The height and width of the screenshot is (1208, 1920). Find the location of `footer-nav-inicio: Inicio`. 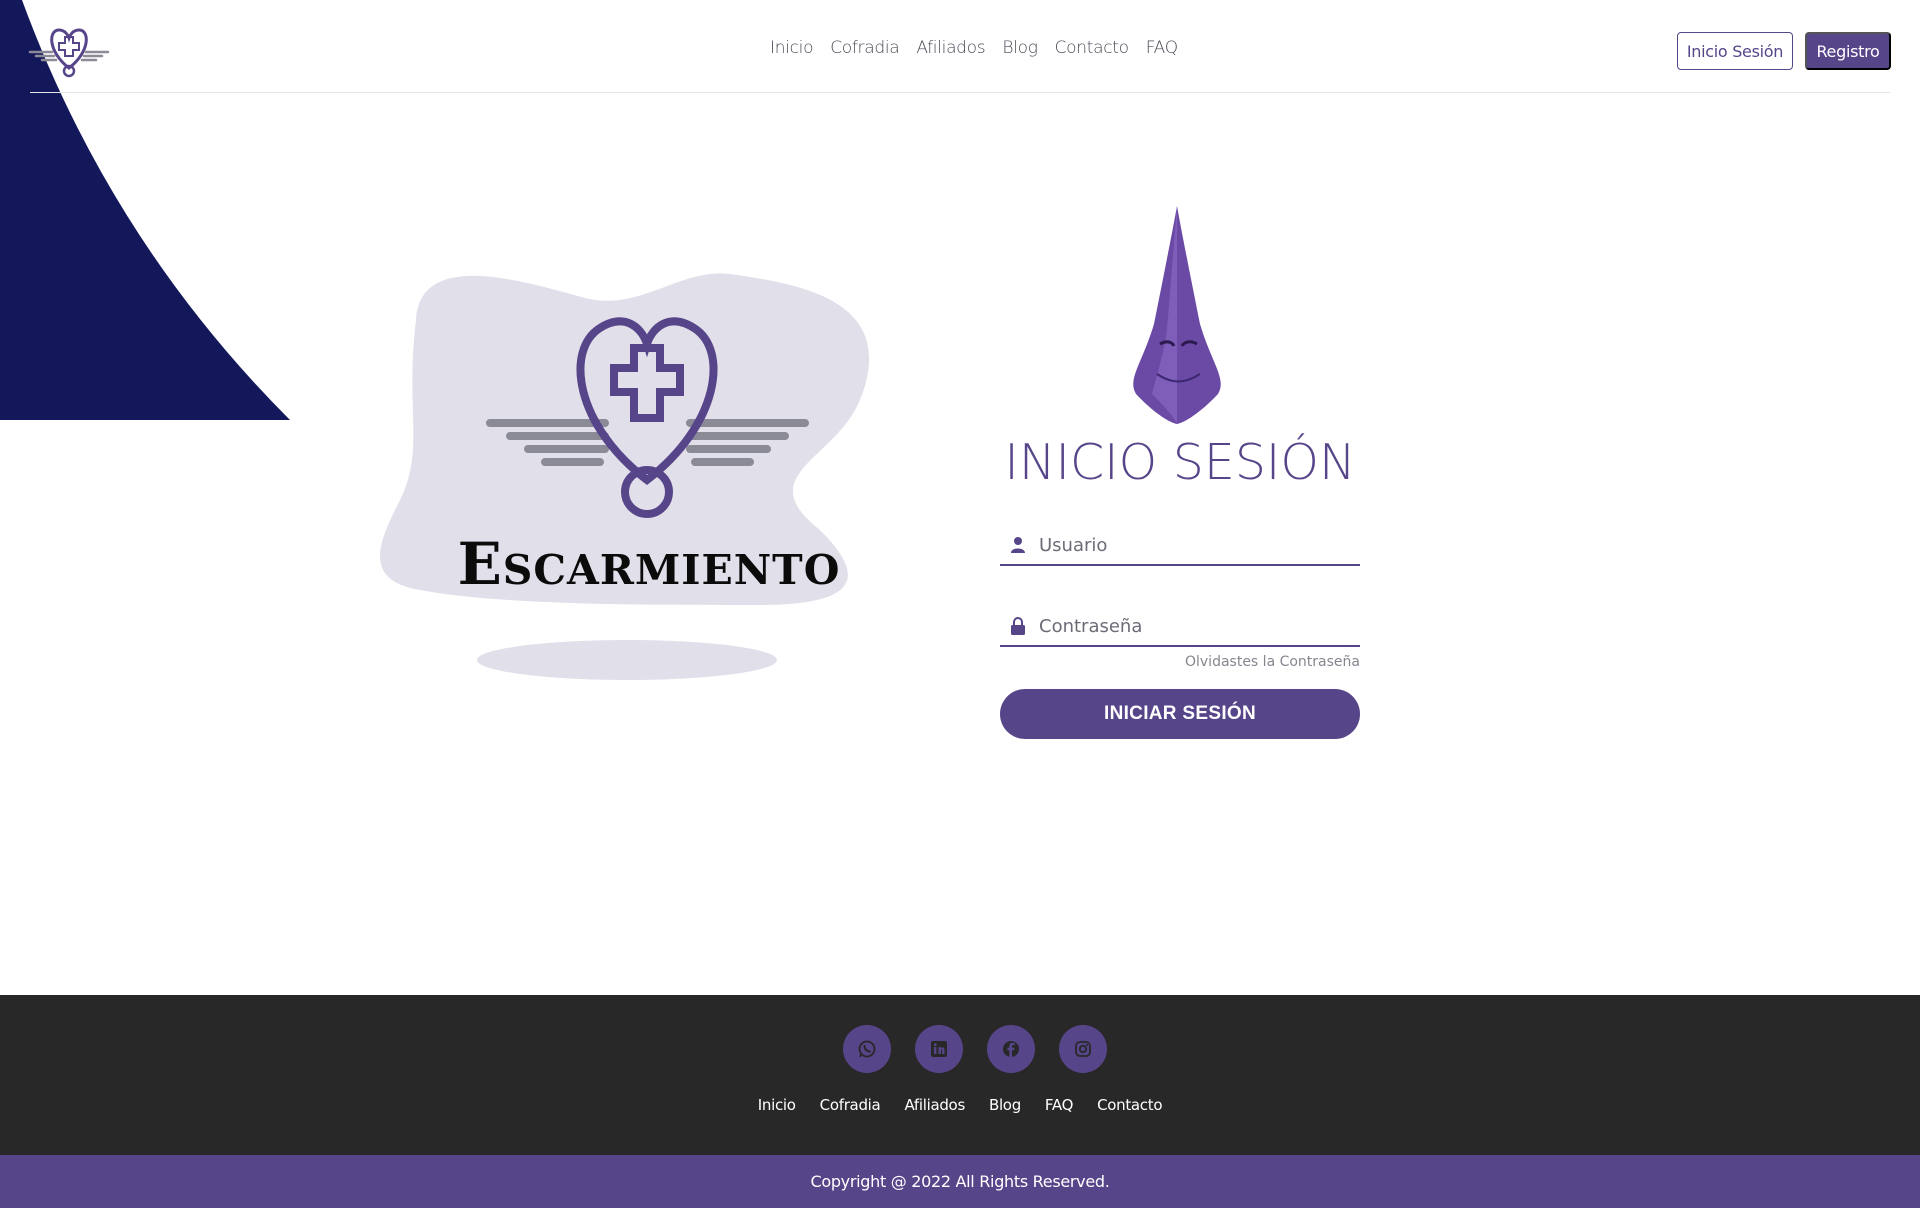

footer-nav-inicio: Inicio is located at coordinates (777, 1105).